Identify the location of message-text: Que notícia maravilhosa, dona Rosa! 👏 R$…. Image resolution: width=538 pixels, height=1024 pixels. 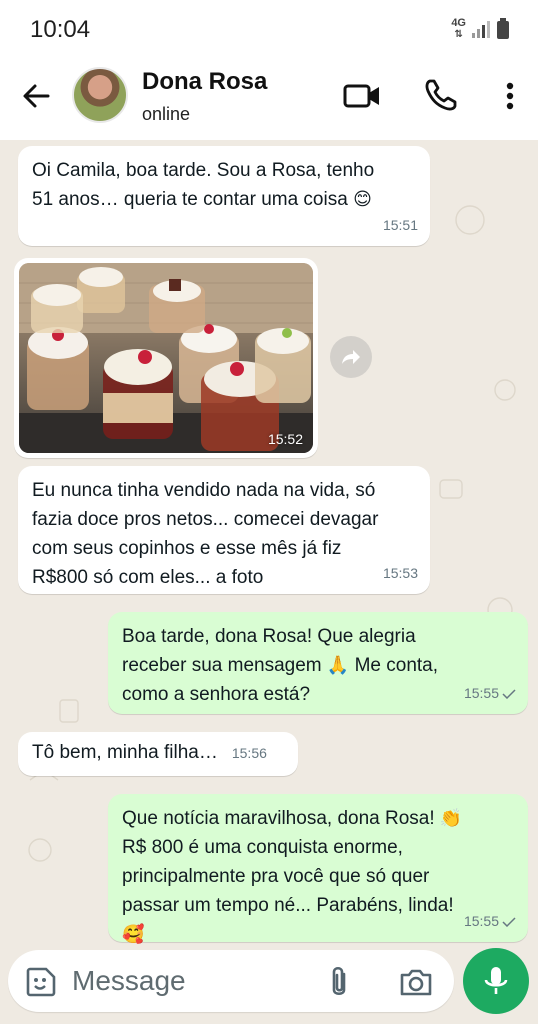
(318, 876).